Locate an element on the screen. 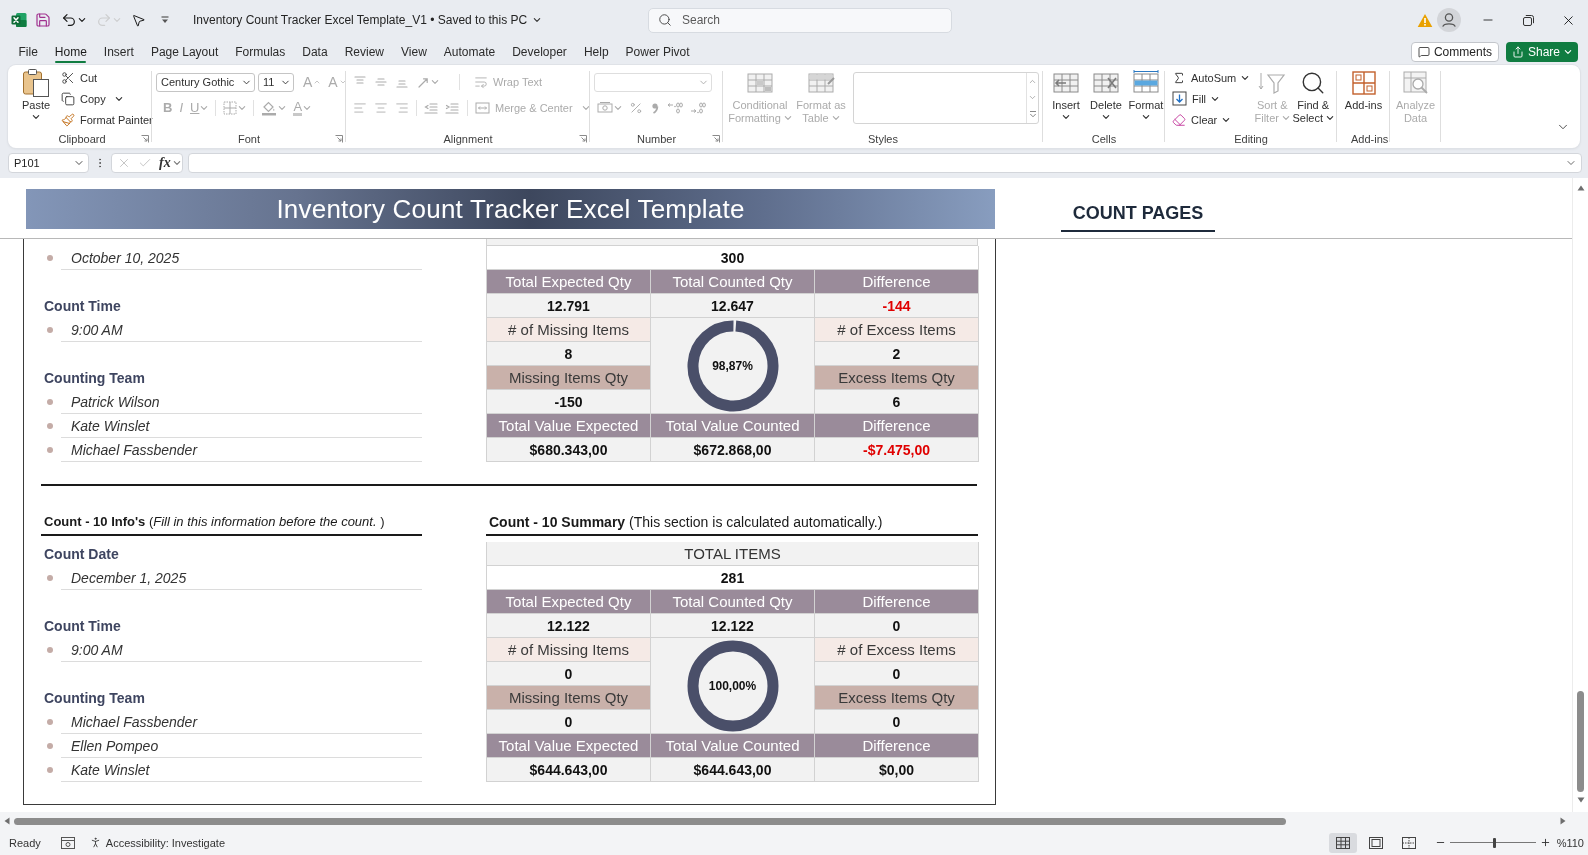  menu-tab: Help is located at coordinates (596, 52).